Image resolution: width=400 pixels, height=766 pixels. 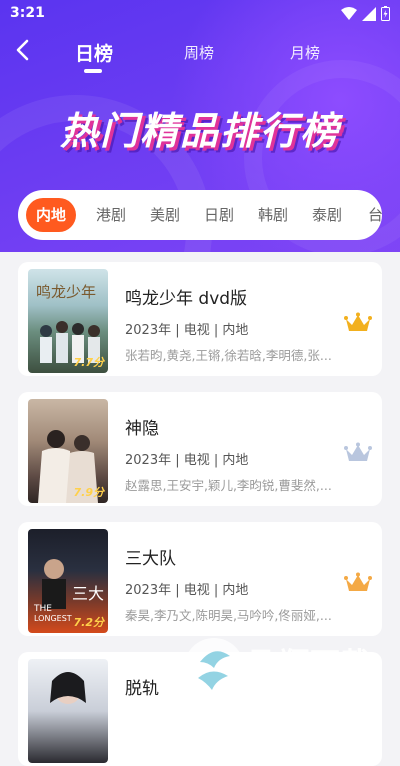 What do you see at coordinates (27, 13) in the screenshot?
I see `status-time: 3:21` at bounding box center [27, 13].